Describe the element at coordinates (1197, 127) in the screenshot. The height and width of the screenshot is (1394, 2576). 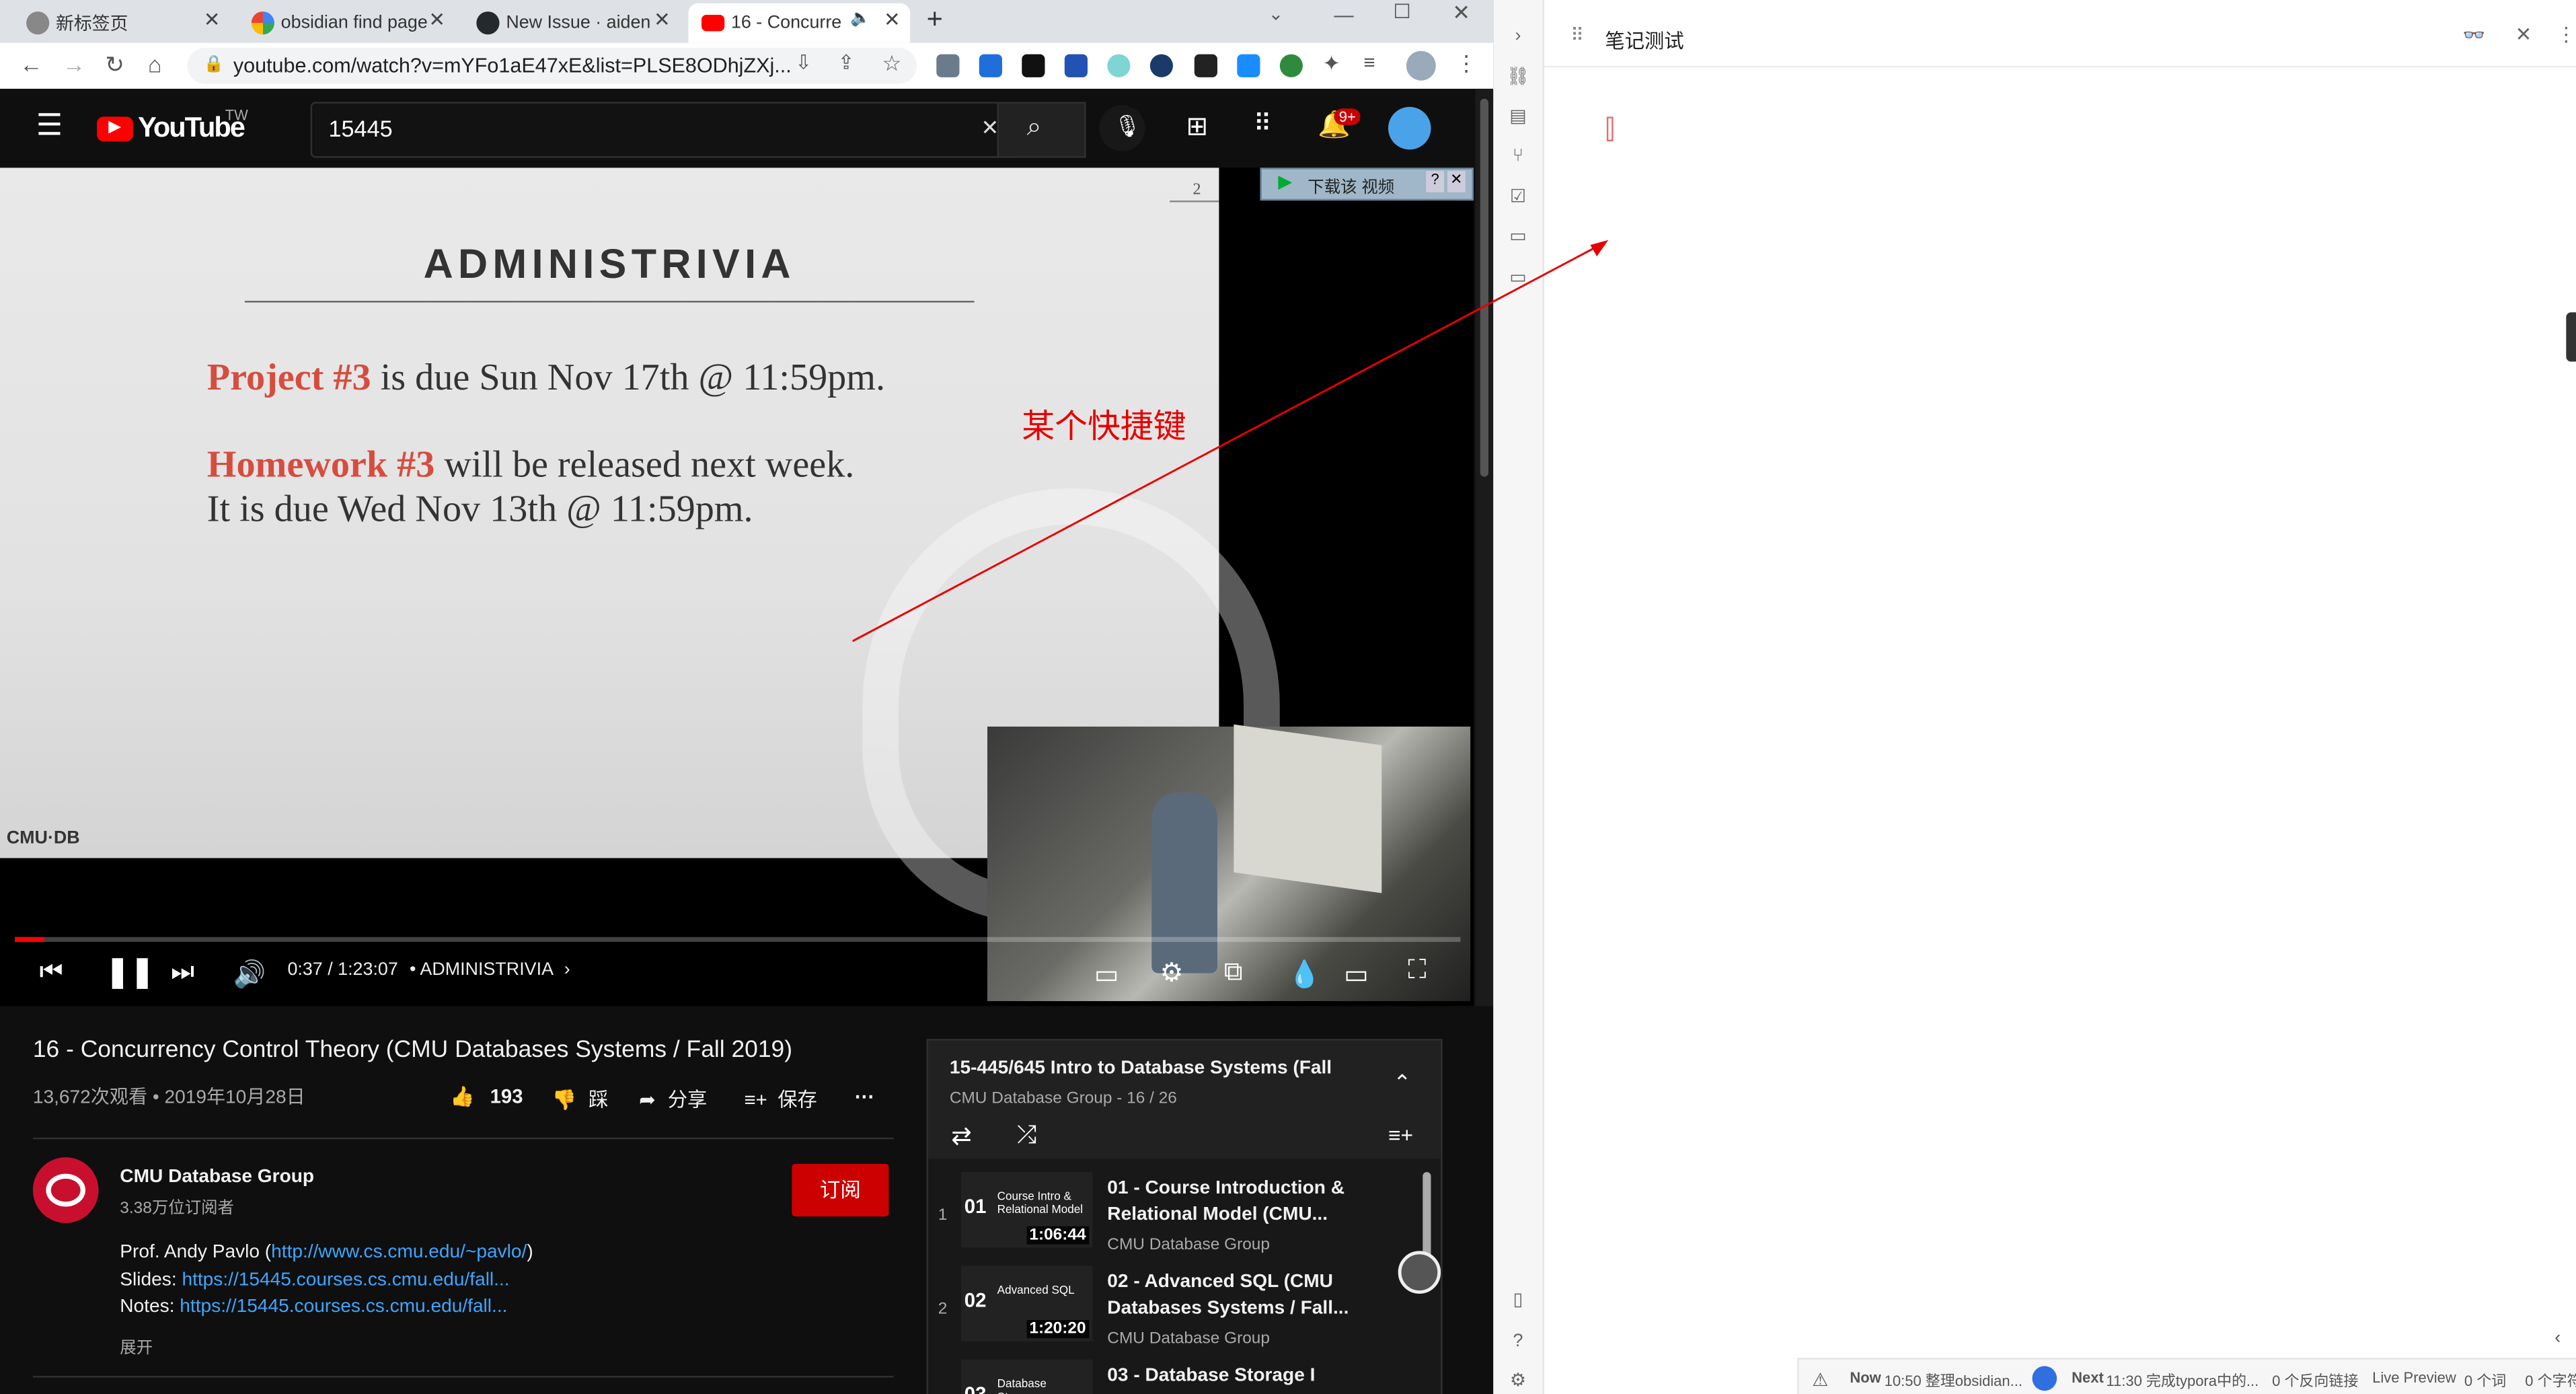
I see `create-video-icon: ⊞` at that location.